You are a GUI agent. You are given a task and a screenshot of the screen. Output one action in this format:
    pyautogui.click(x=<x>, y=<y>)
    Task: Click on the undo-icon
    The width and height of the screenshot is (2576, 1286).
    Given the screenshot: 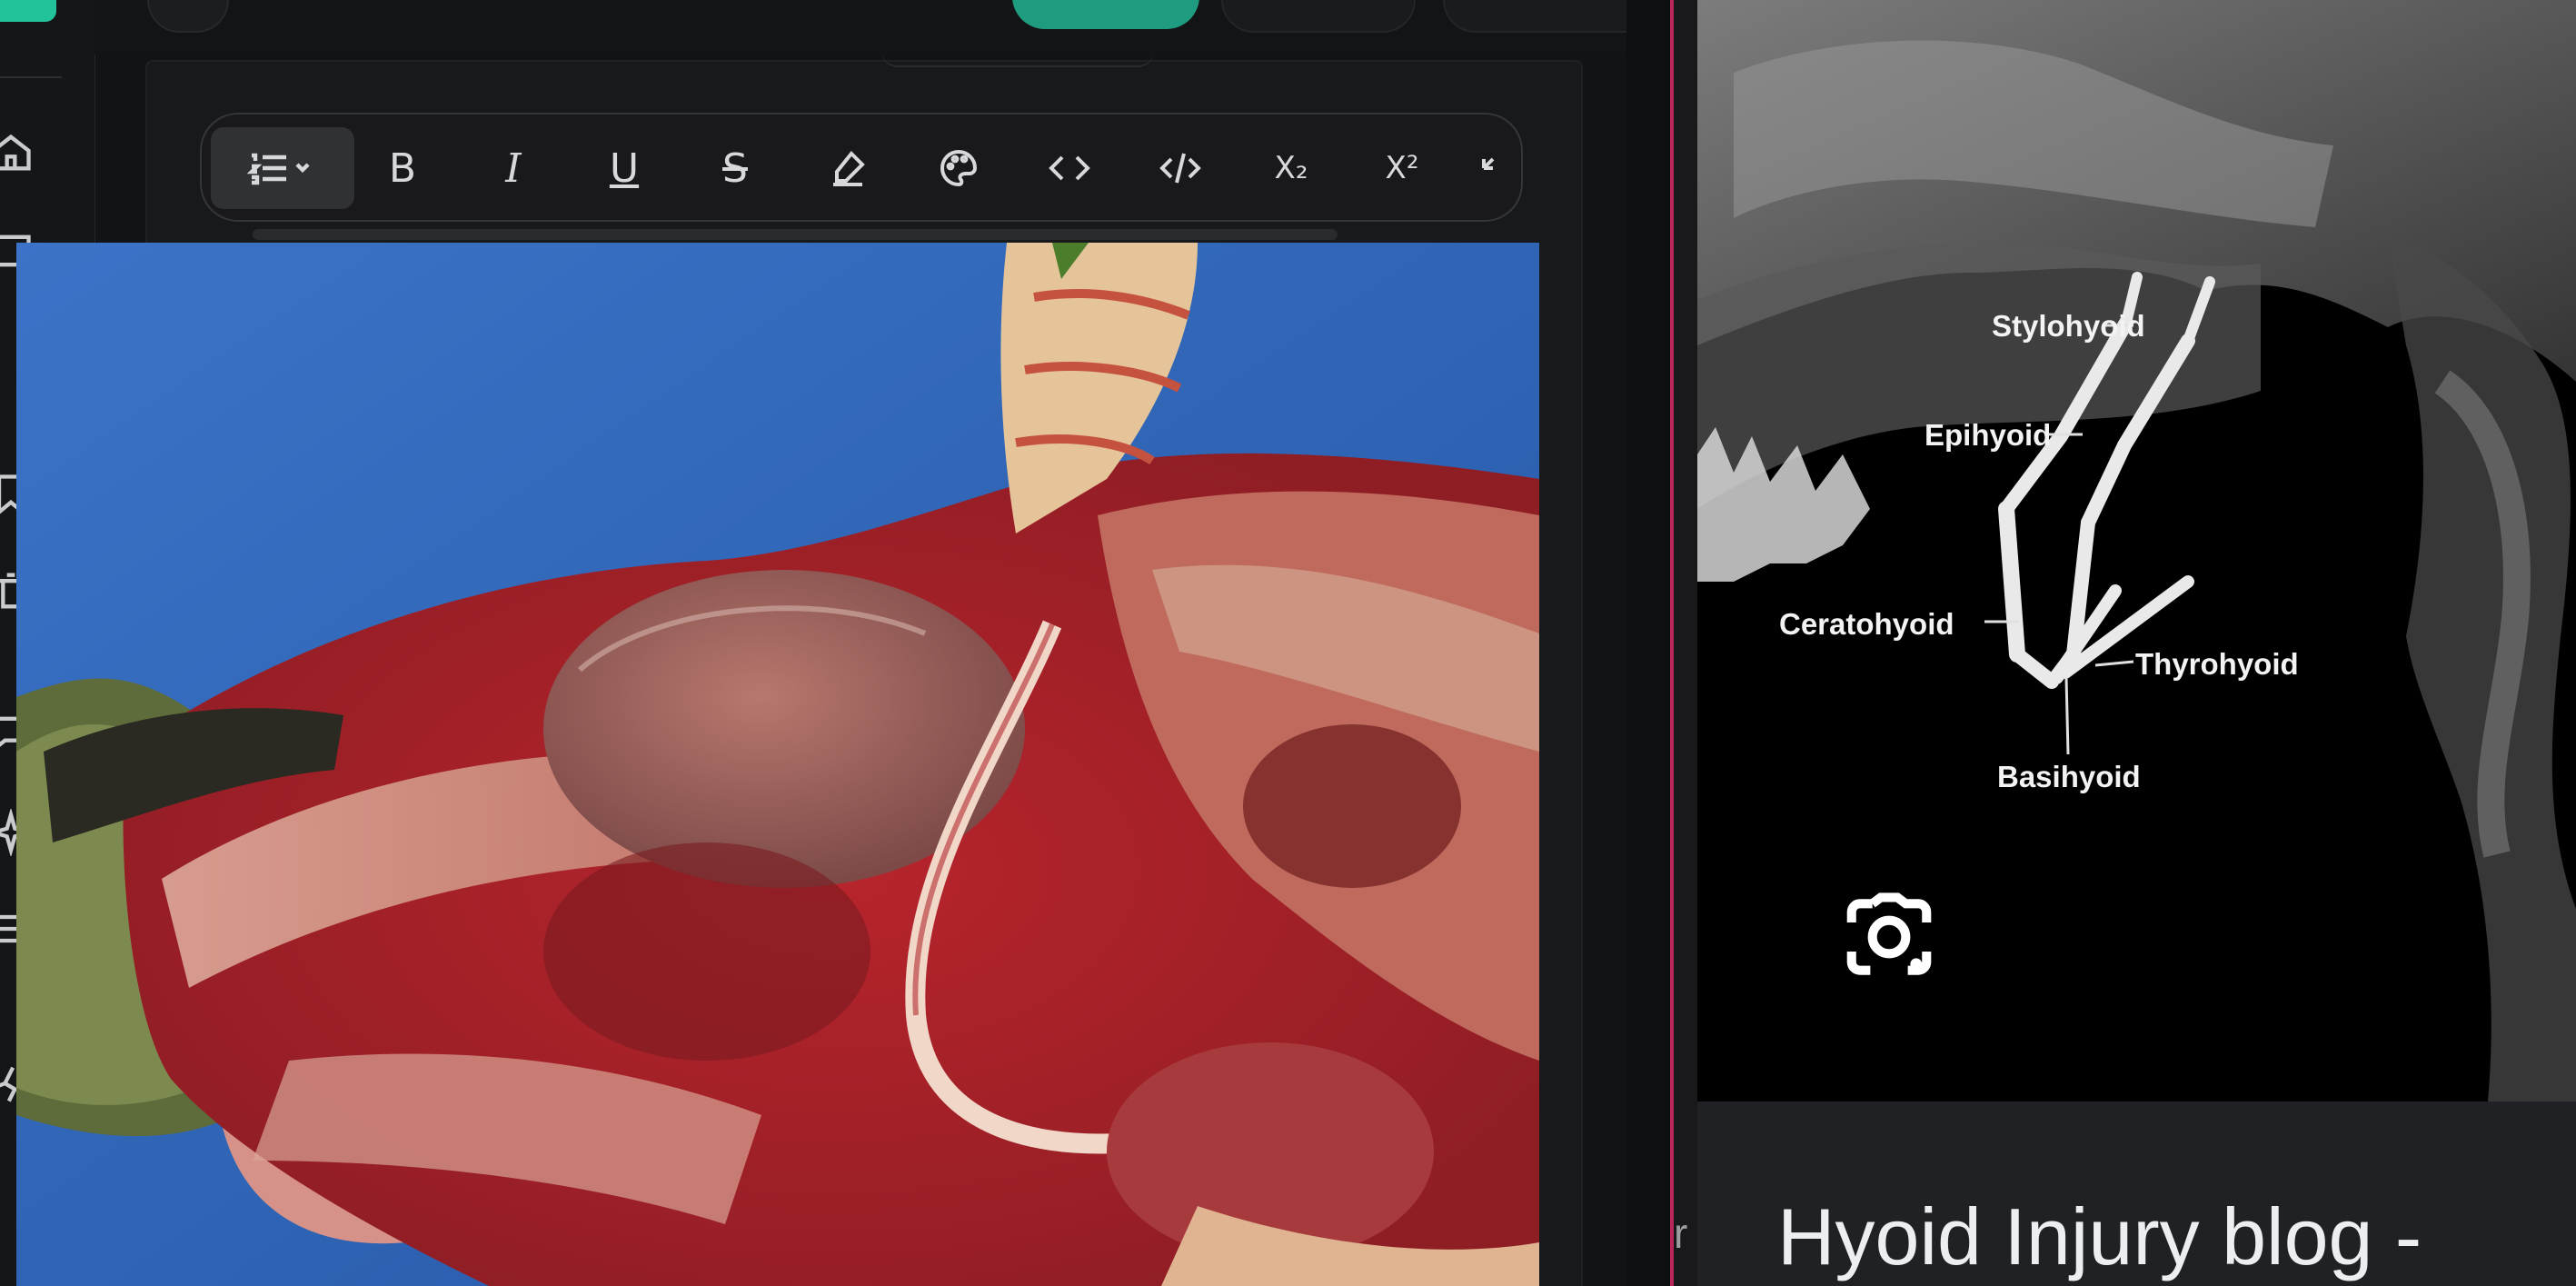 What is the action you would take?
    pyautogui.click(x=1489, y=168)
    